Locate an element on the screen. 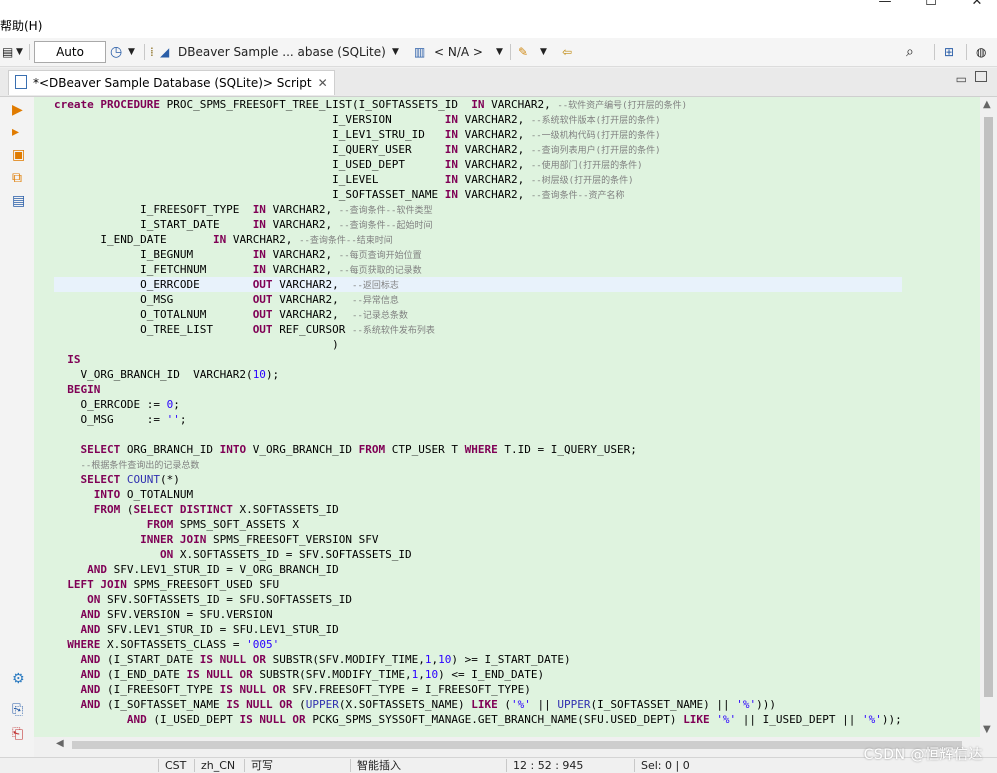 The width and height of the screenshot is (997, 773). code-token: REF_CURSOR is located at coordinates (316, 329).